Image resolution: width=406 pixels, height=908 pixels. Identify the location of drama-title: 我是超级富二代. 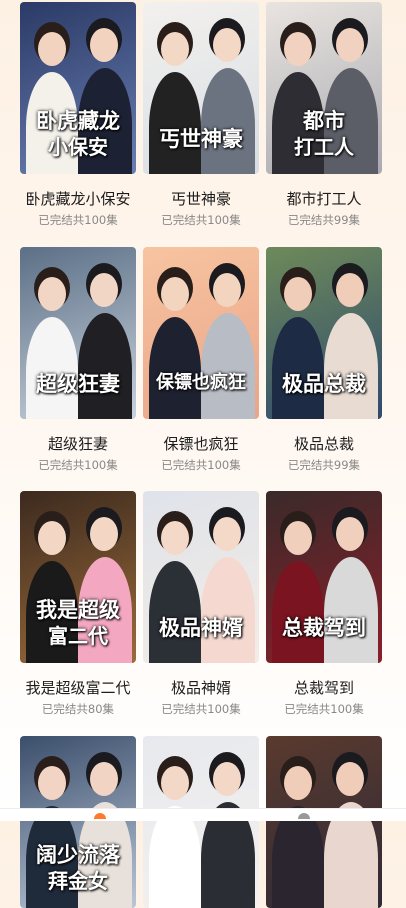
(78, 687).